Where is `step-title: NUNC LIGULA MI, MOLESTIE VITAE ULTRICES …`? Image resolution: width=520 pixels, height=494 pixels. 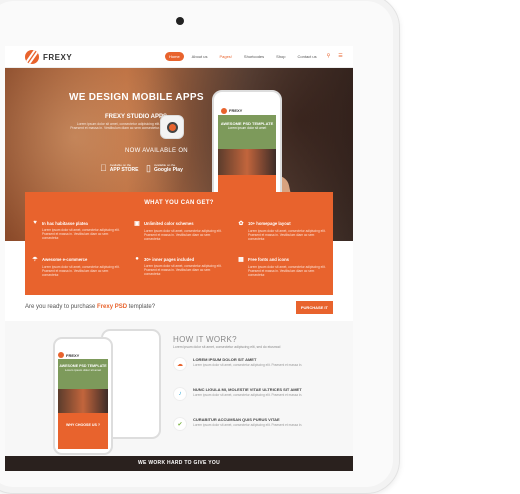
step-title: NUNC LIGULA MI, MOLESTIE VITAE ULTRICES … is located at coordinates (247, 389).